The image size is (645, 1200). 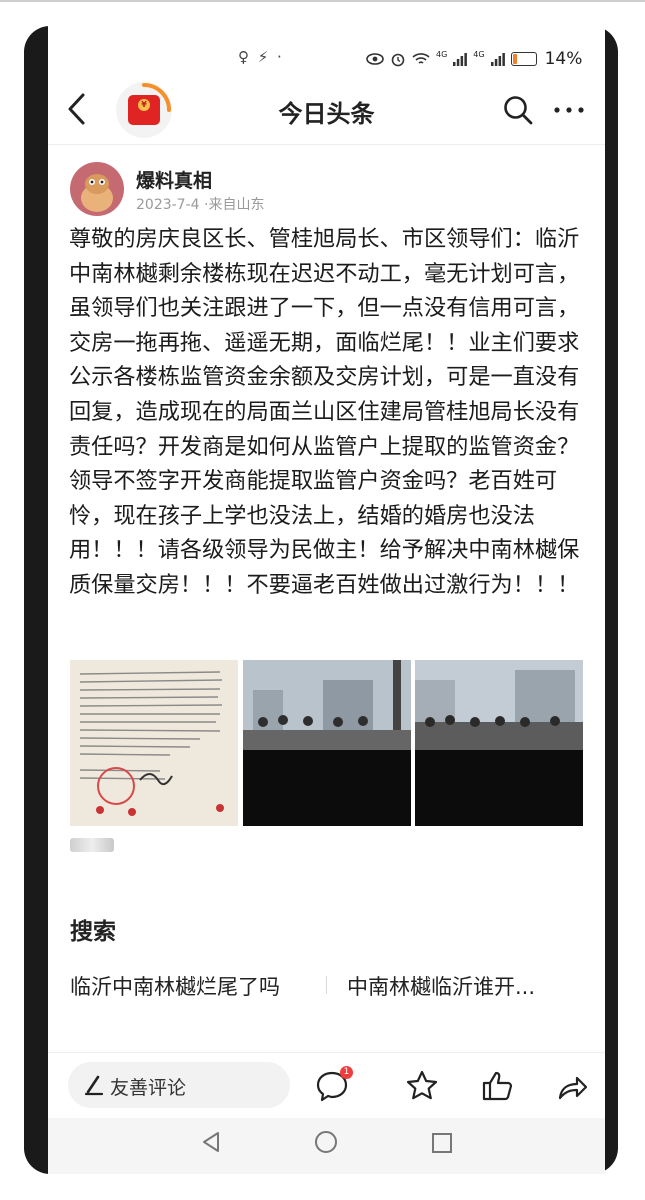 I want to click on comment-placeholder: 友善评论, so click(x=148, y=1088).